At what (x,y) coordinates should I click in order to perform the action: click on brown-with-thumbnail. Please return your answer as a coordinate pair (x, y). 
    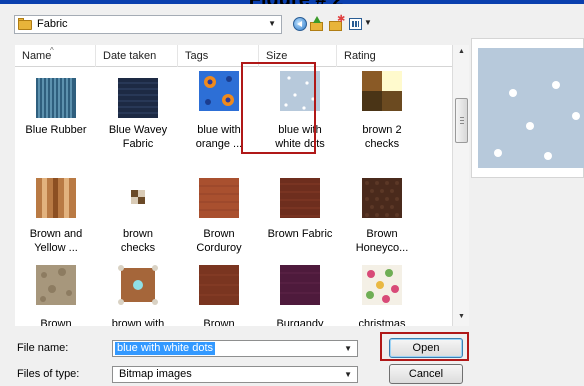
    Looking at the image, I should click on (138, 285).